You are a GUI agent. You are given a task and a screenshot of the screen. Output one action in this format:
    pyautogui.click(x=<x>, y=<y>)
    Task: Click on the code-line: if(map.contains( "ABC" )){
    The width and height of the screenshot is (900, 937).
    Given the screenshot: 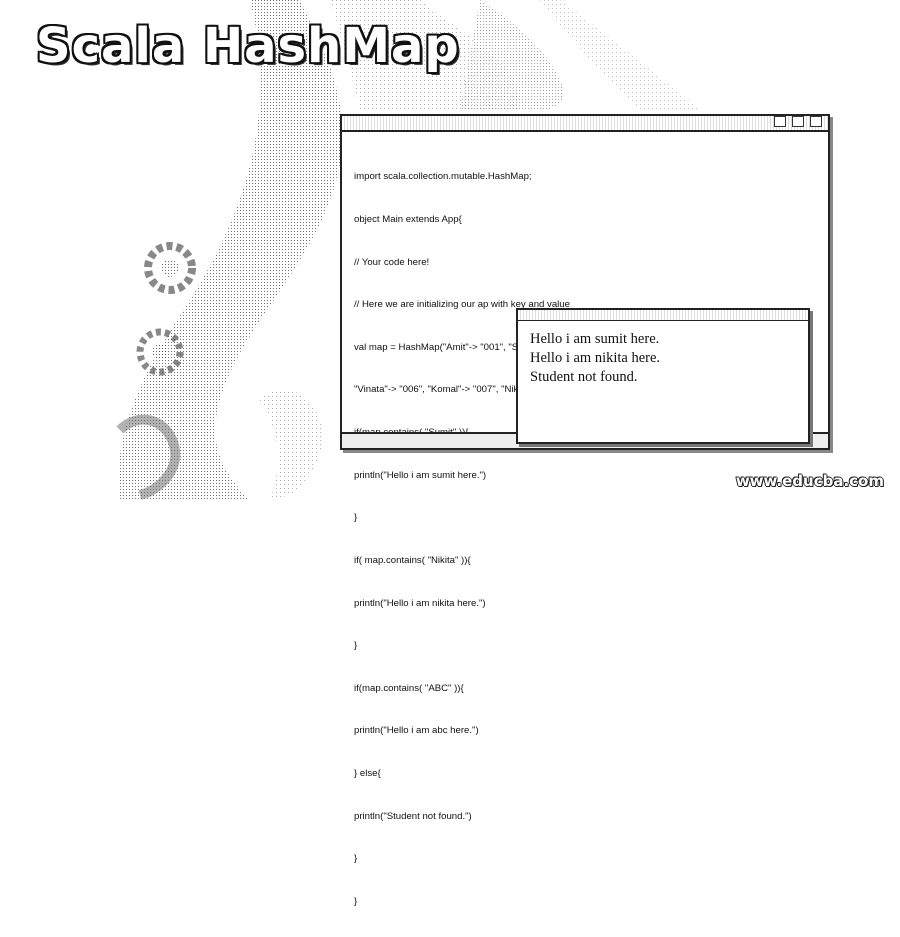 What is the action you would take?
    pyautogui.click(x=409, y=688)
    